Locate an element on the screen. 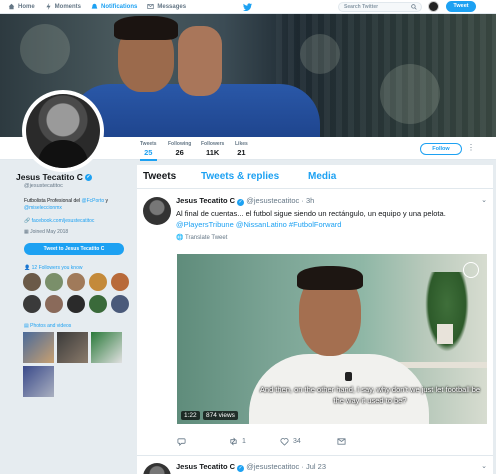 This screenshot has height=474, width=496. profile-joined: ▦ Joined May 2018 is located at coordinates (46, 232).